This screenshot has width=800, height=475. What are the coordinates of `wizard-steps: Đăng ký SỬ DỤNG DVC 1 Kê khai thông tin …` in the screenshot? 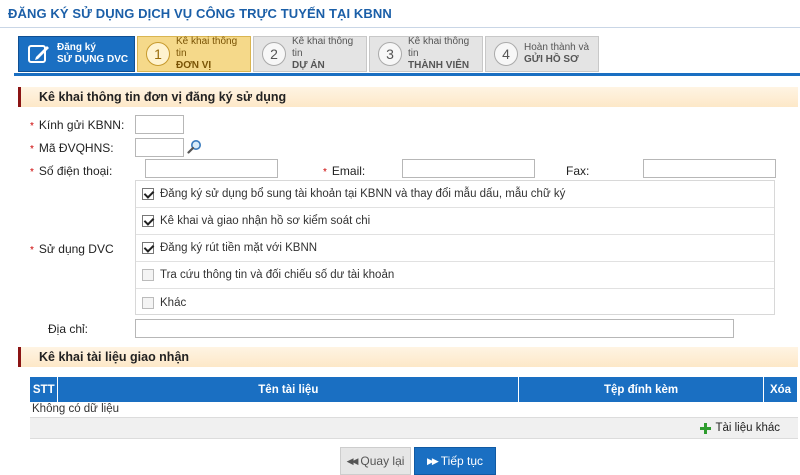 It's located at (309, 54).